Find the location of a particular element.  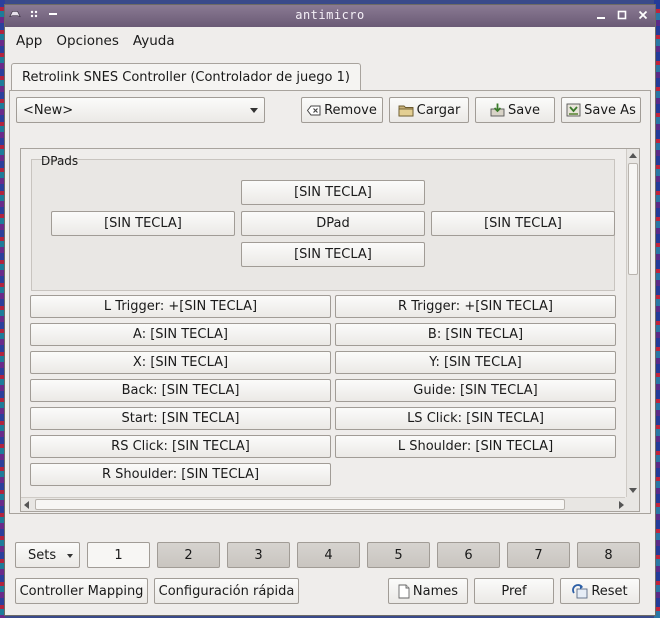

cargar-label: Cargar is located at coordinates (438, 110).